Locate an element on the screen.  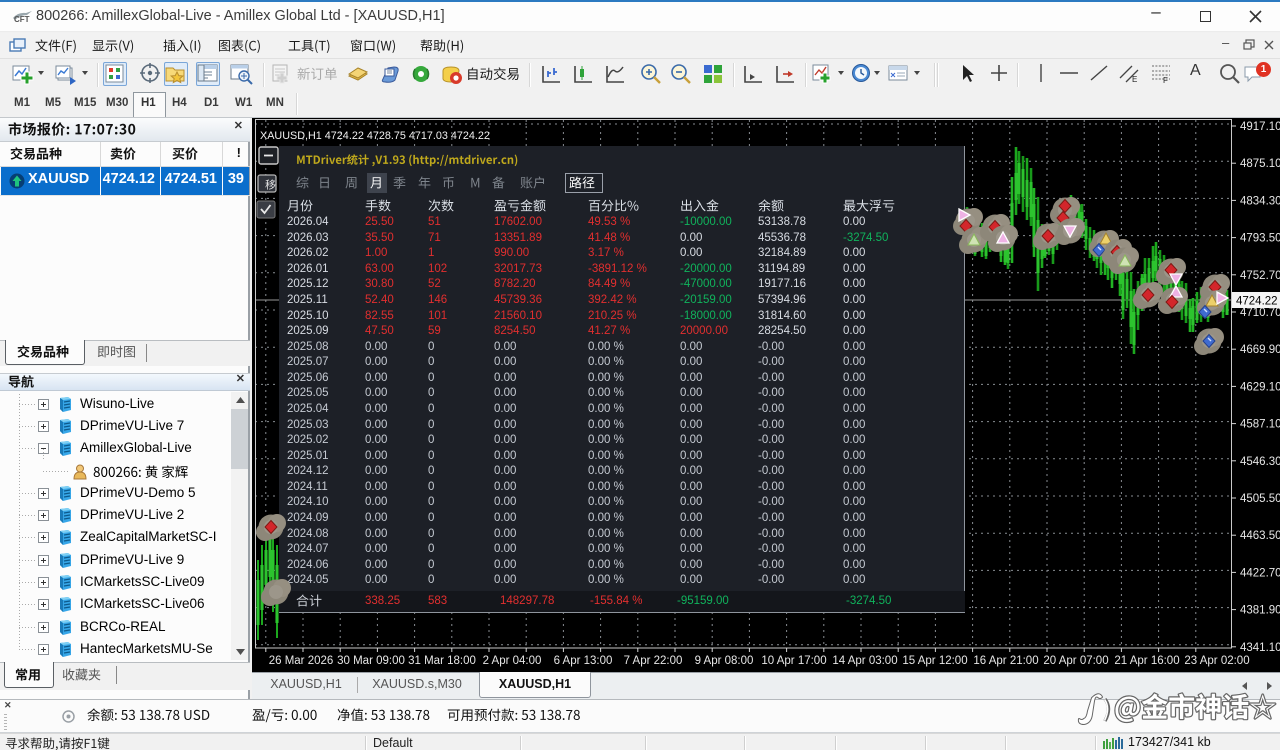
svg-text: 4669.90 is located at coordinates (1260, 350).